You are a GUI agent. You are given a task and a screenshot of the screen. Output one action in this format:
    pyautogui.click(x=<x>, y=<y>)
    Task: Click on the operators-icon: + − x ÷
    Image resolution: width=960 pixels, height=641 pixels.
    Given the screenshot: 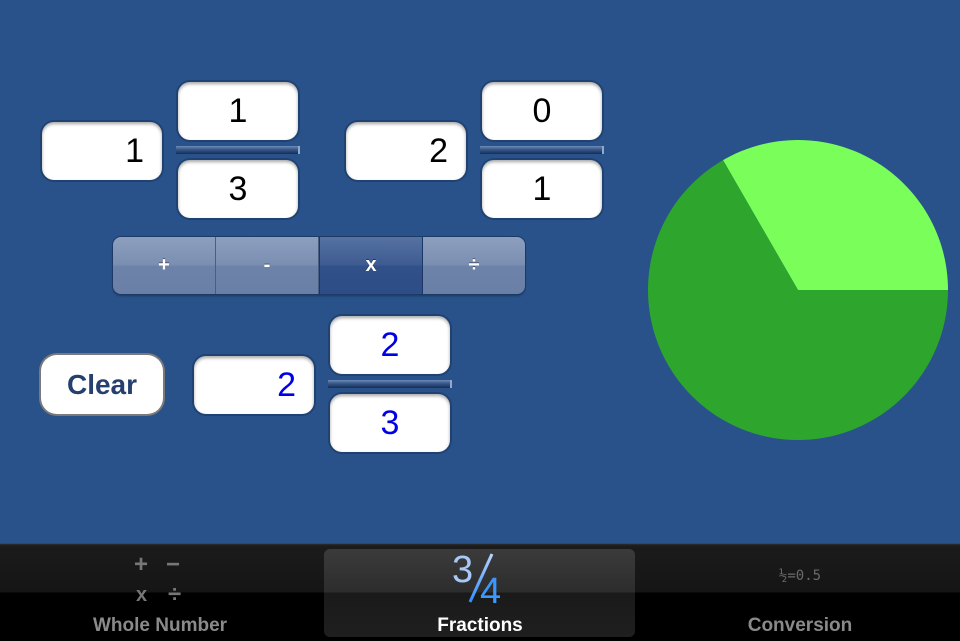 What is the action you would take?
    pyautogui.click(x=158, y=579)
    